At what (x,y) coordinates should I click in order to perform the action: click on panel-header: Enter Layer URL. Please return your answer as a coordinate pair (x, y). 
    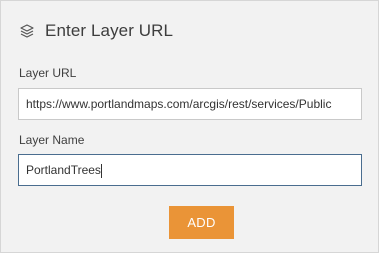
    Looking at the image, I should click on (96, 31).